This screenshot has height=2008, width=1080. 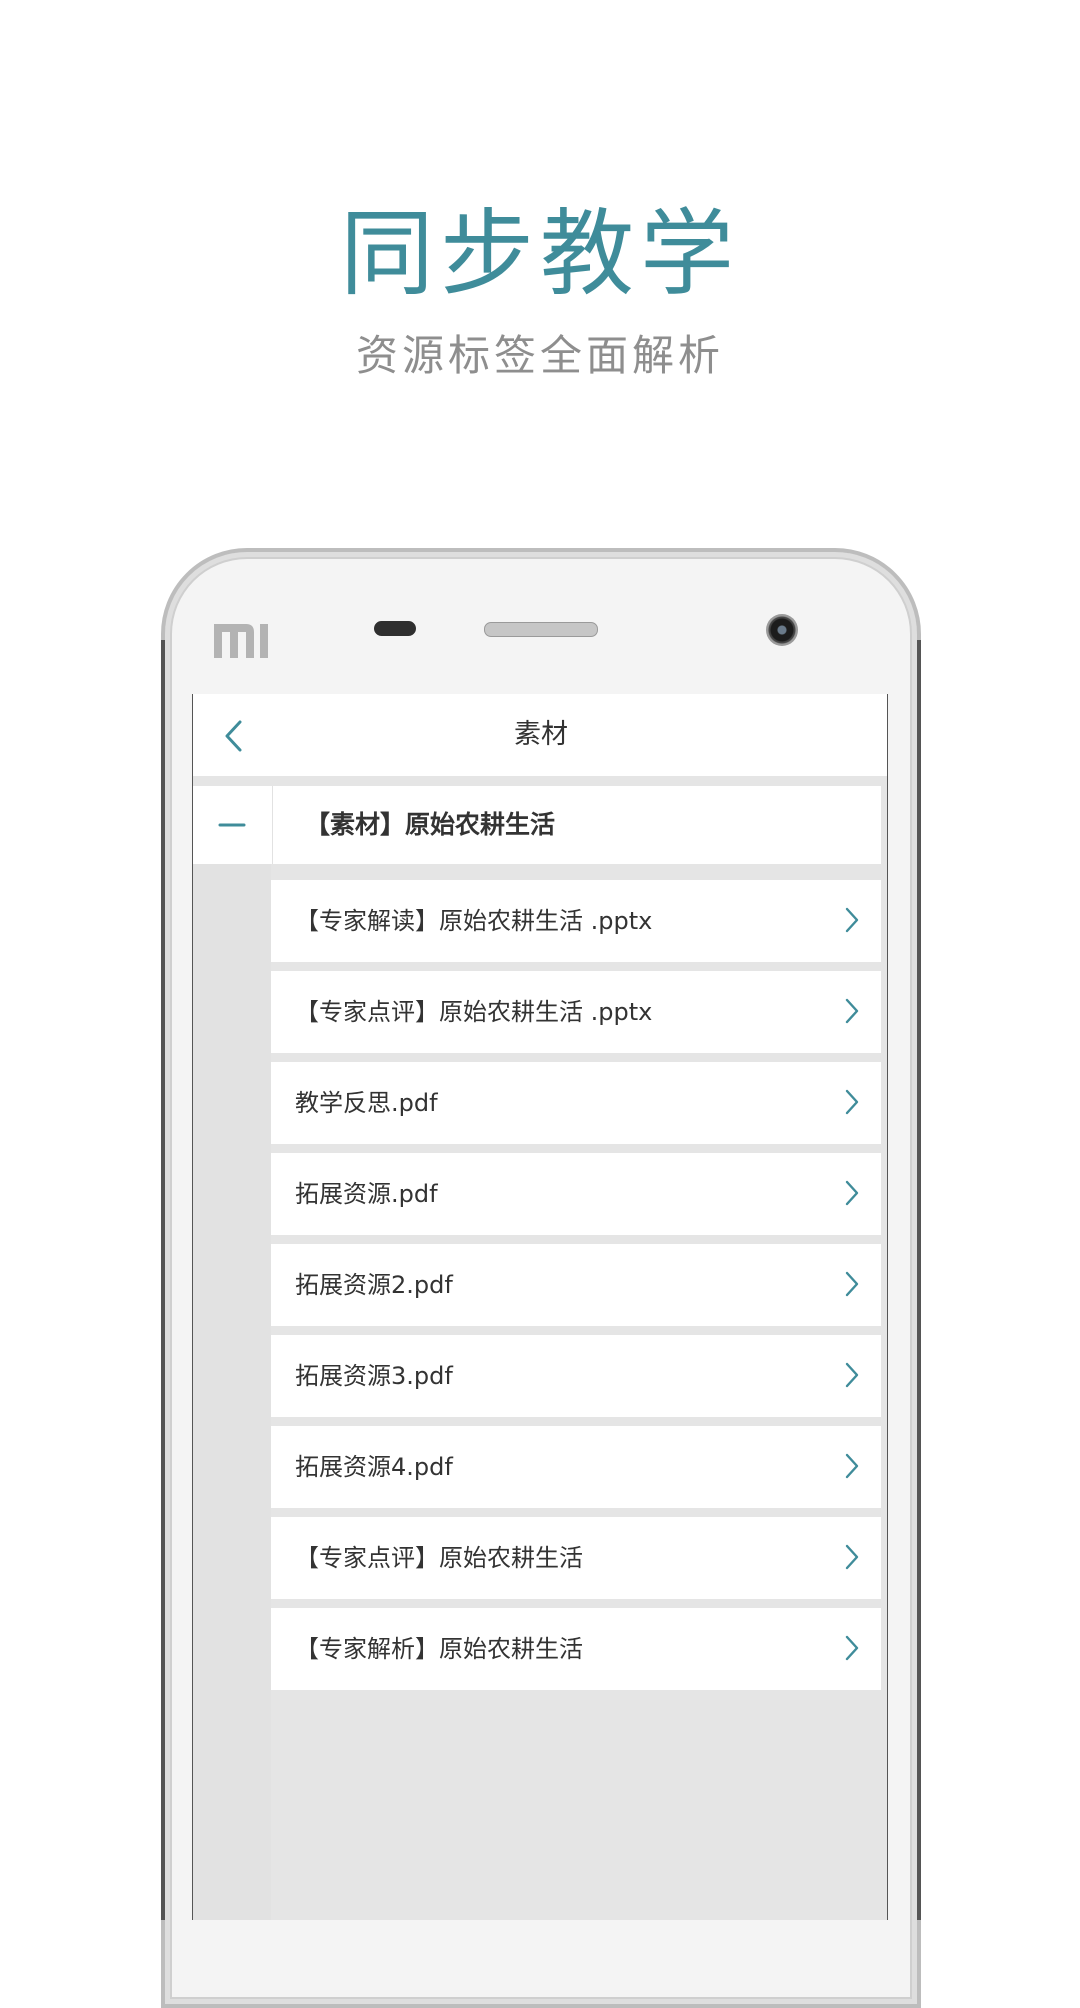 I want to click on chevron-left-icon, so click(x=233, y=736).